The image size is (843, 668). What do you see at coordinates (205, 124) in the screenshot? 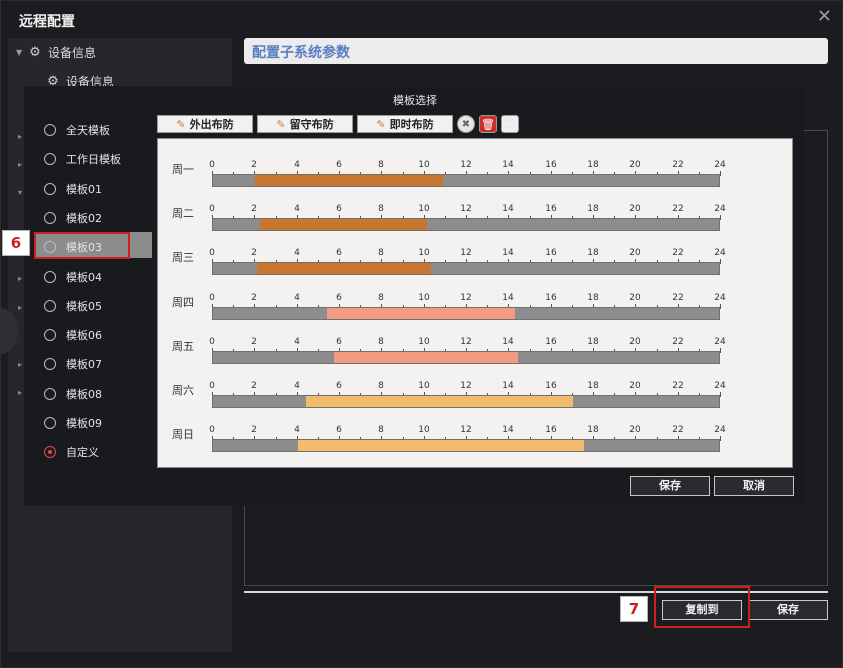
I see `arm-away-button: ✎ 外出布防` at bounding box center [205, 124].